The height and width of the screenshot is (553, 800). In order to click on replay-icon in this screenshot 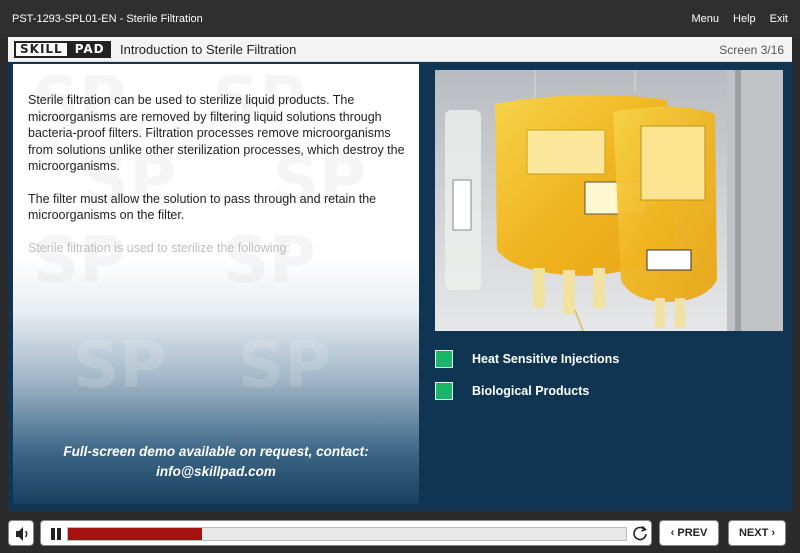, I will do `click(640, 533)`.